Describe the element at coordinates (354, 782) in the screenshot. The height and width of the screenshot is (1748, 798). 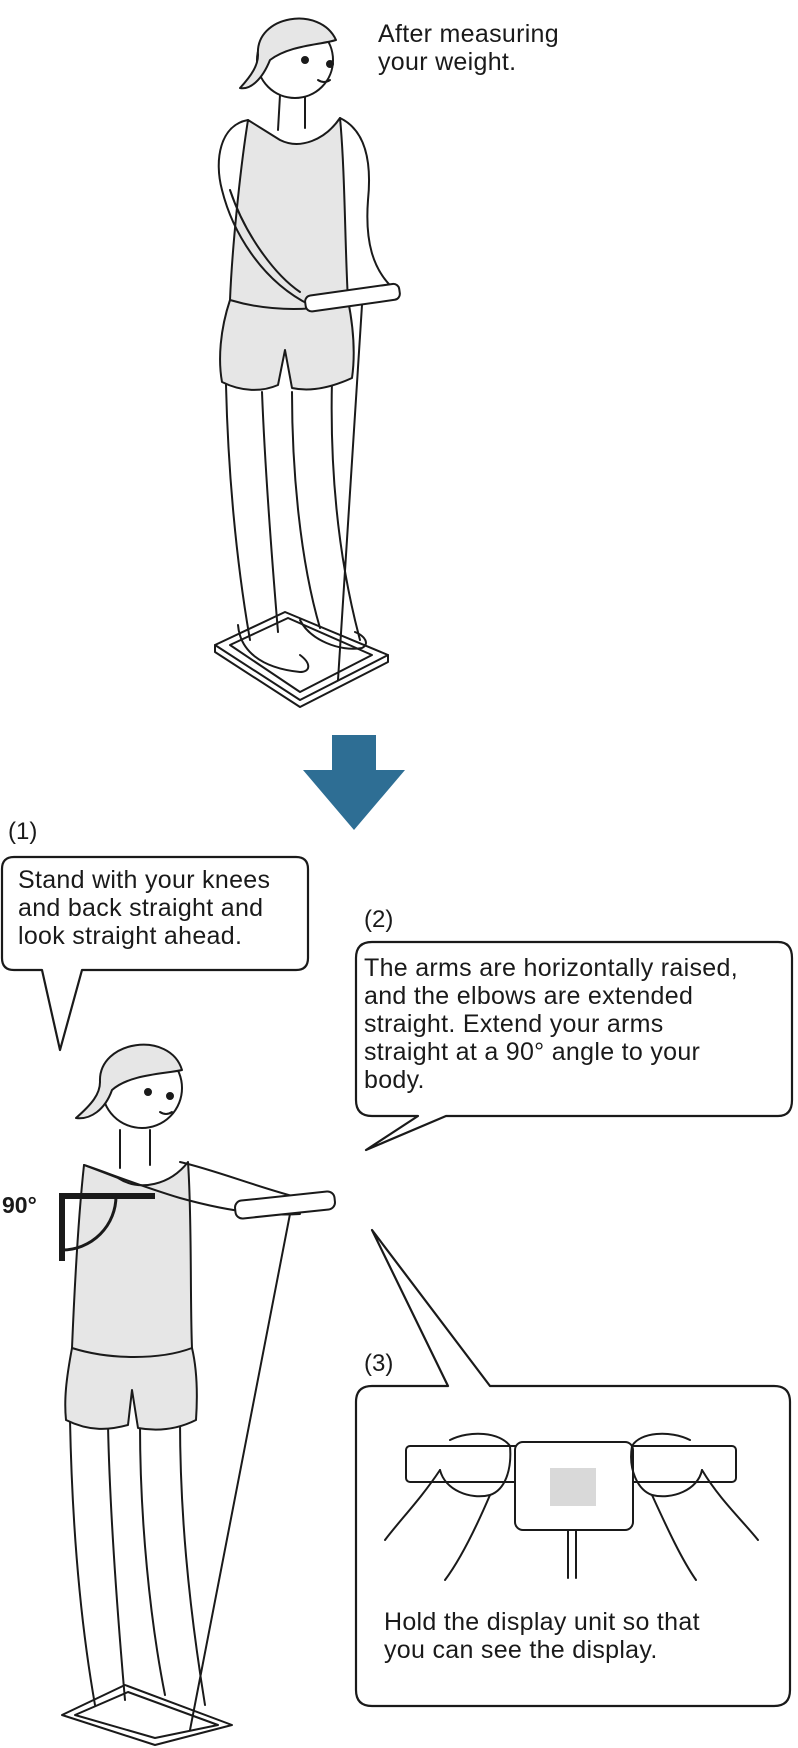
I see `down-arrow` at that location.